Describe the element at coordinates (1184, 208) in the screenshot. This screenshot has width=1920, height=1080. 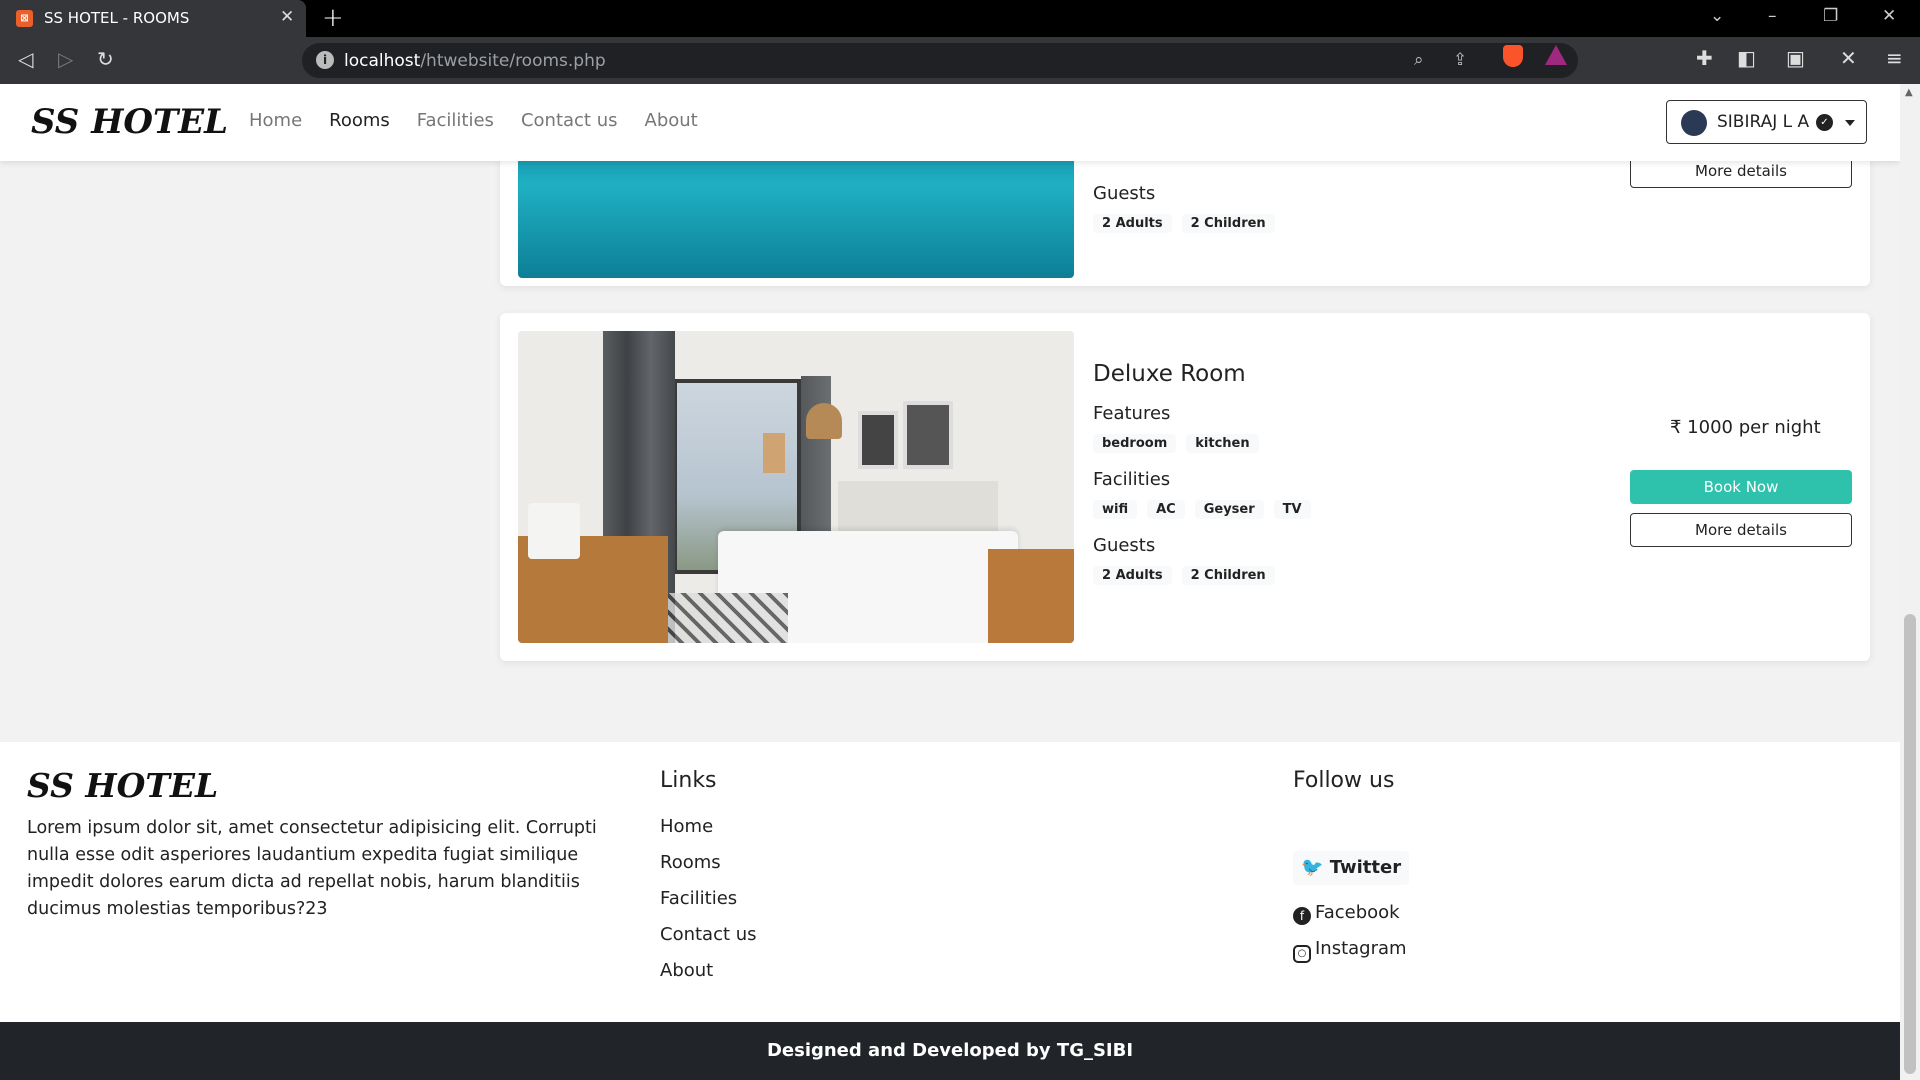
I see `room-info: Guests 2 Adults 2 Children` at that location.